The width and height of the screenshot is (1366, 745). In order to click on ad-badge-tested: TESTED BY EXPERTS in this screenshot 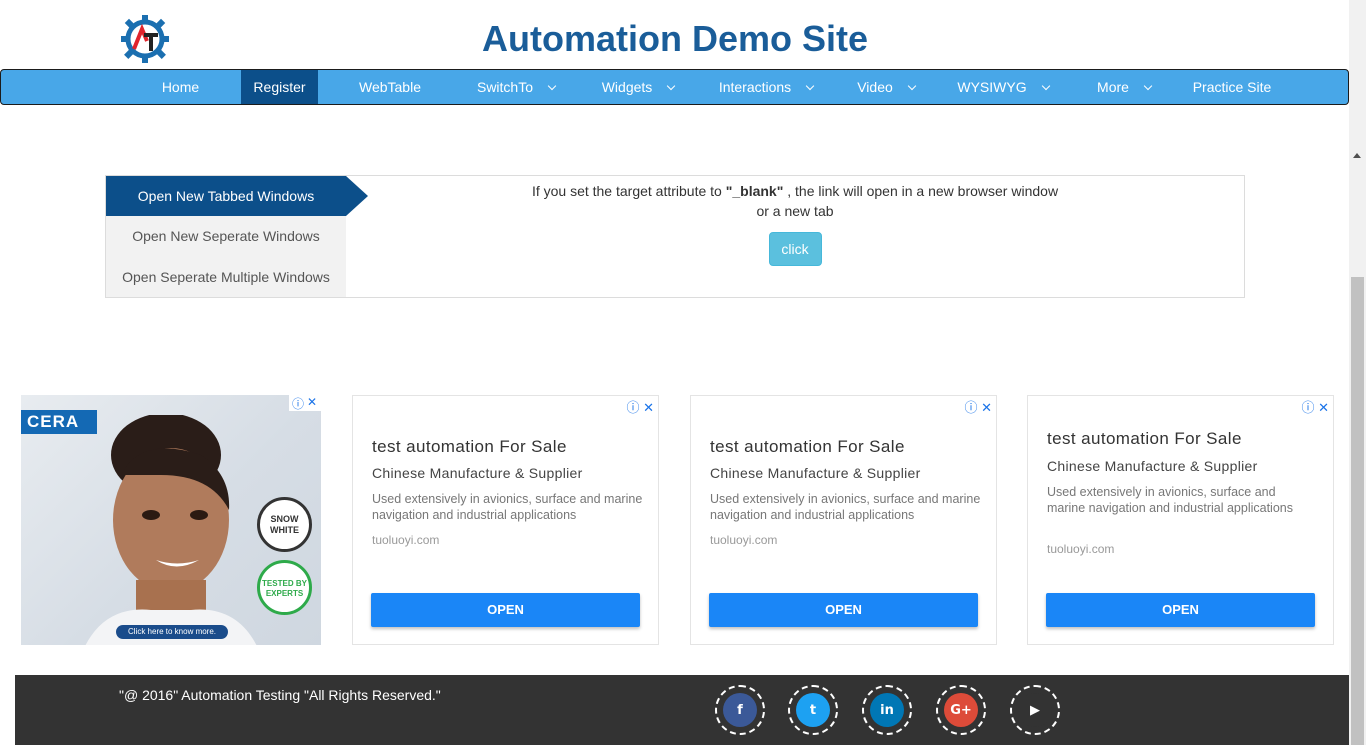, I will do `click(284, 587)`.